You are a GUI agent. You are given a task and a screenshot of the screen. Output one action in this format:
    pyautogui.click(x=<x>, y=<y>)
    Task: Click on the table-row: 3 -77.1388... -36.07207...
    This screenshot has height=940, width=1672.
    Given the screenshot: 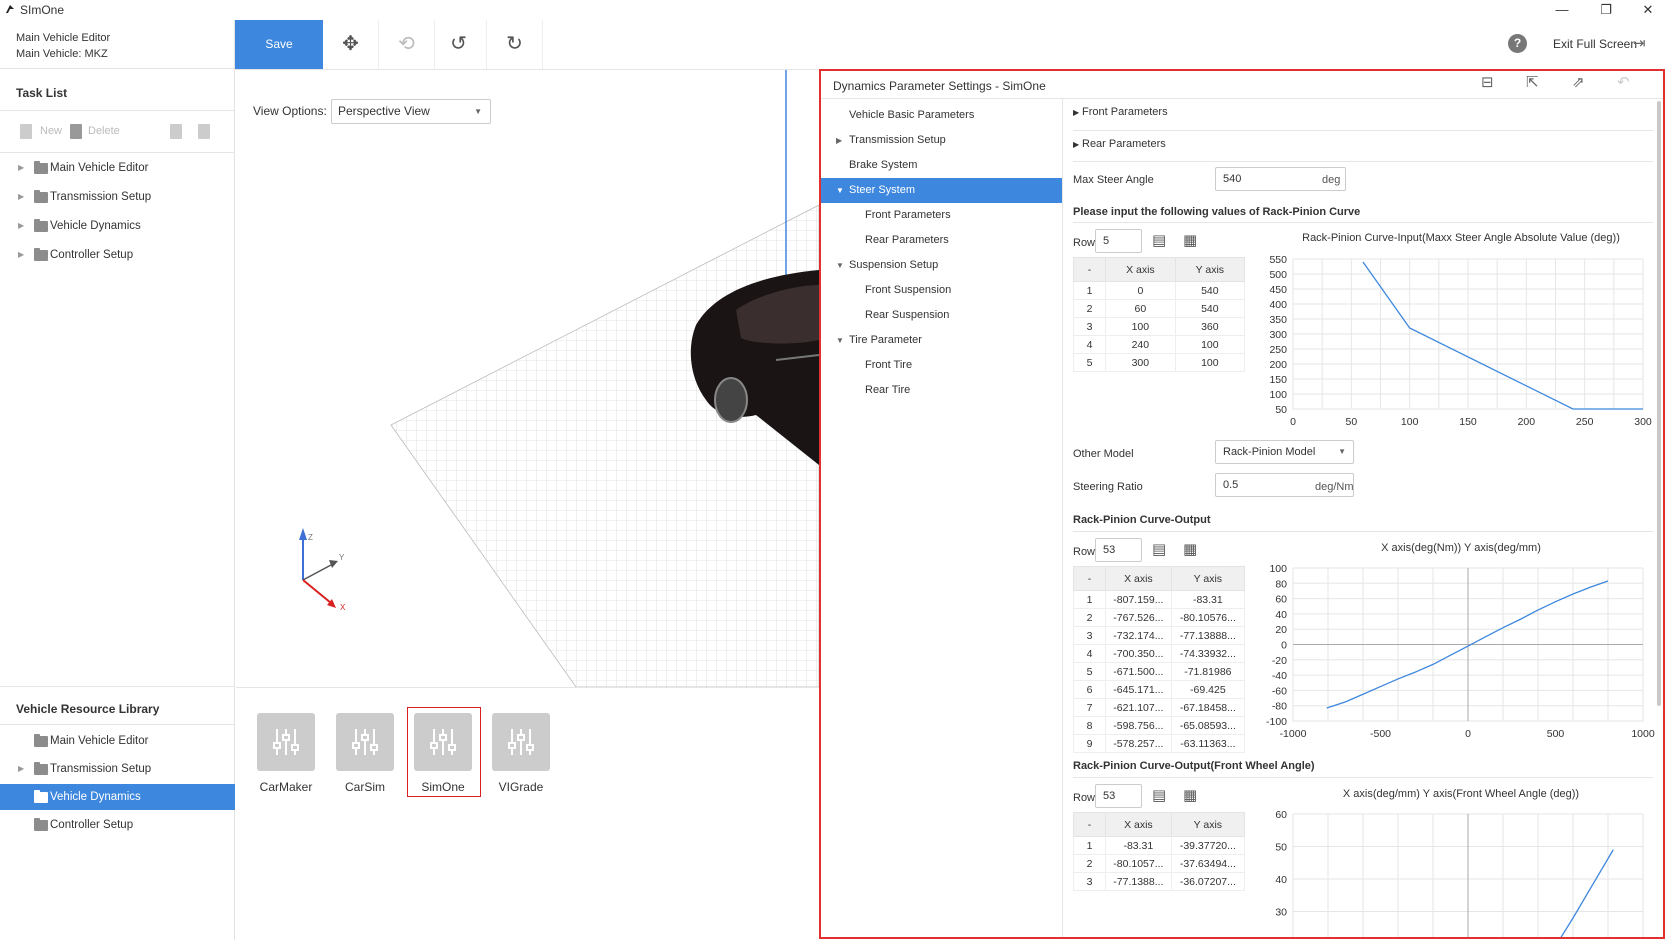 What is the action you would take?
    pyautogui.click(x=1159, y=881)
    